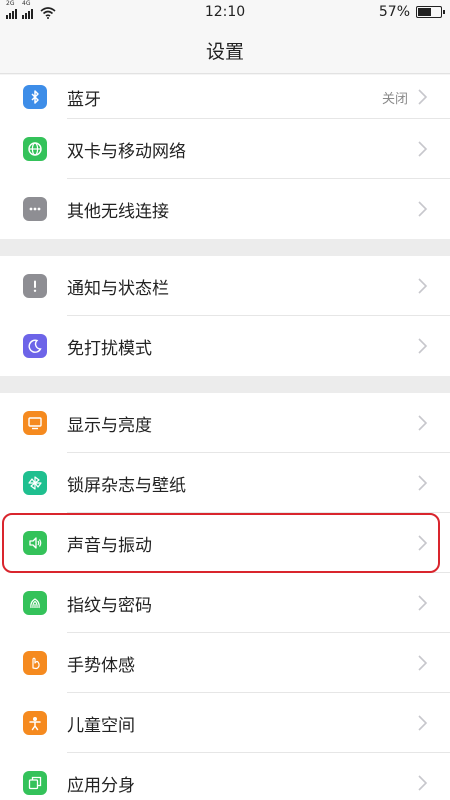 The height and width of the screenshot is (800, 450). What do you see at coordinates (225, 286) in the screenshot?
I see `settings-row-exclamation: 通知与状态栏` at bounding box center [225, 286].